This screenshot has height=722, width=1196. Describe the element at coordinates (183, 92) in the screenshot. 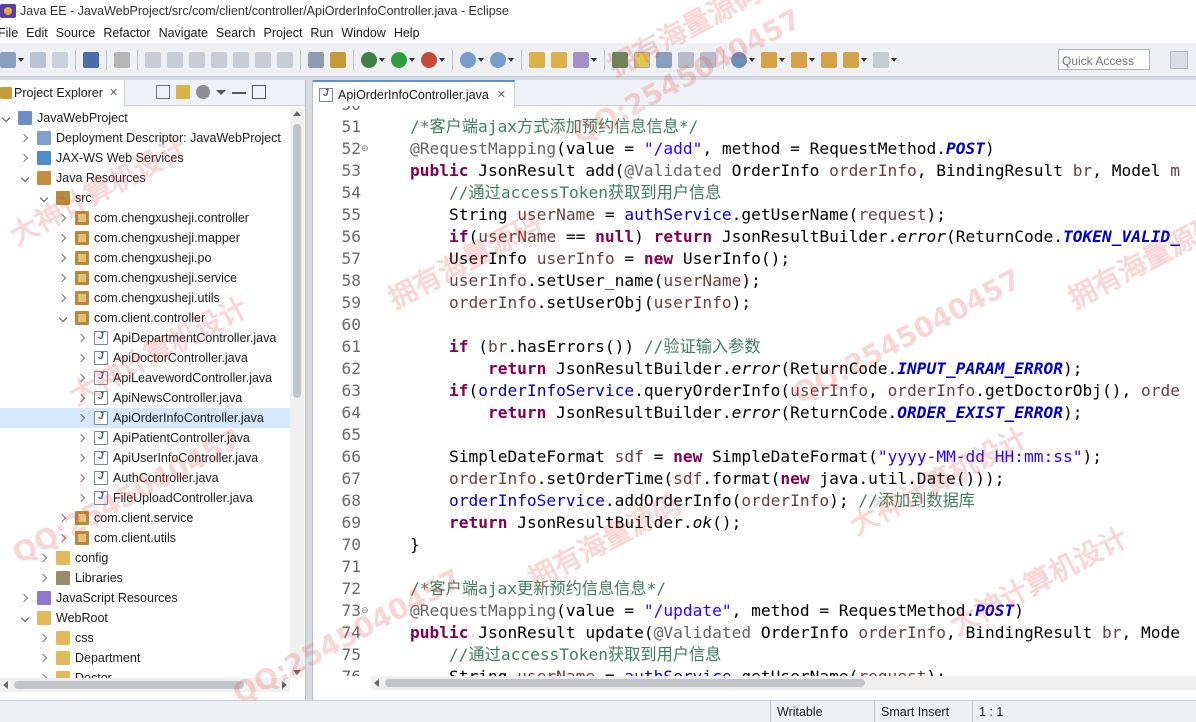

I see `link-with-editor-icon` at that location.